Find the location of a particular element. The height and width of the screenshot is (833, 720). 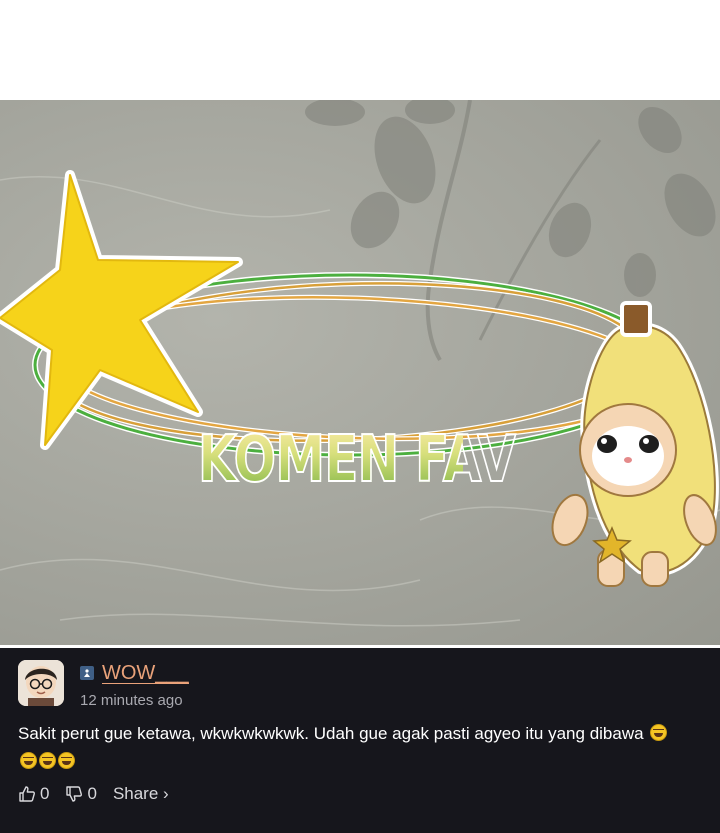

avatar is located at coordinates (41, 683).